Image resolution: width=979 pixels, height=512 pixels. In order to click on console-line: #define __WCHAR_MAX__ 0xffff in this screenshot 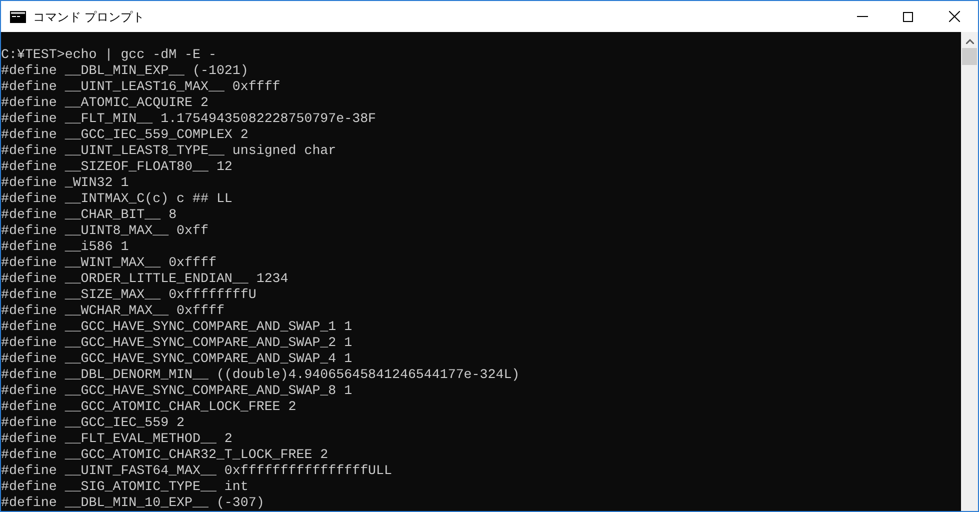, I will do `click(113, 311)`.